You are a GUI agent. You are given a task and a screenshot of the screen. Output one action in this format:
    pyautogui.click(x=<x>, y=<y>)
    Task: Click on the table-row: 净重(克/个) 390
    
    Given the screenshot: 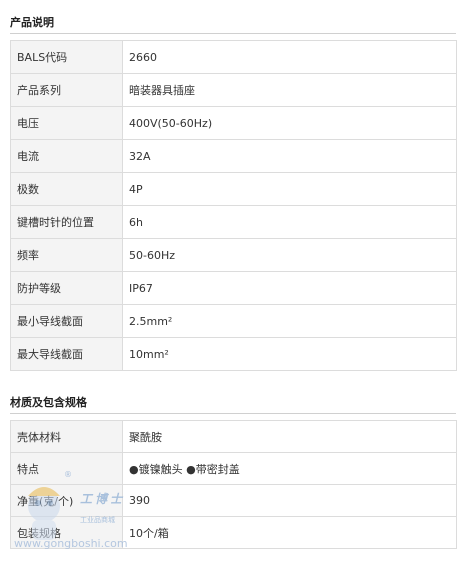 What is the action you would take?
    pyautogui.click(x=233, y=500)
    